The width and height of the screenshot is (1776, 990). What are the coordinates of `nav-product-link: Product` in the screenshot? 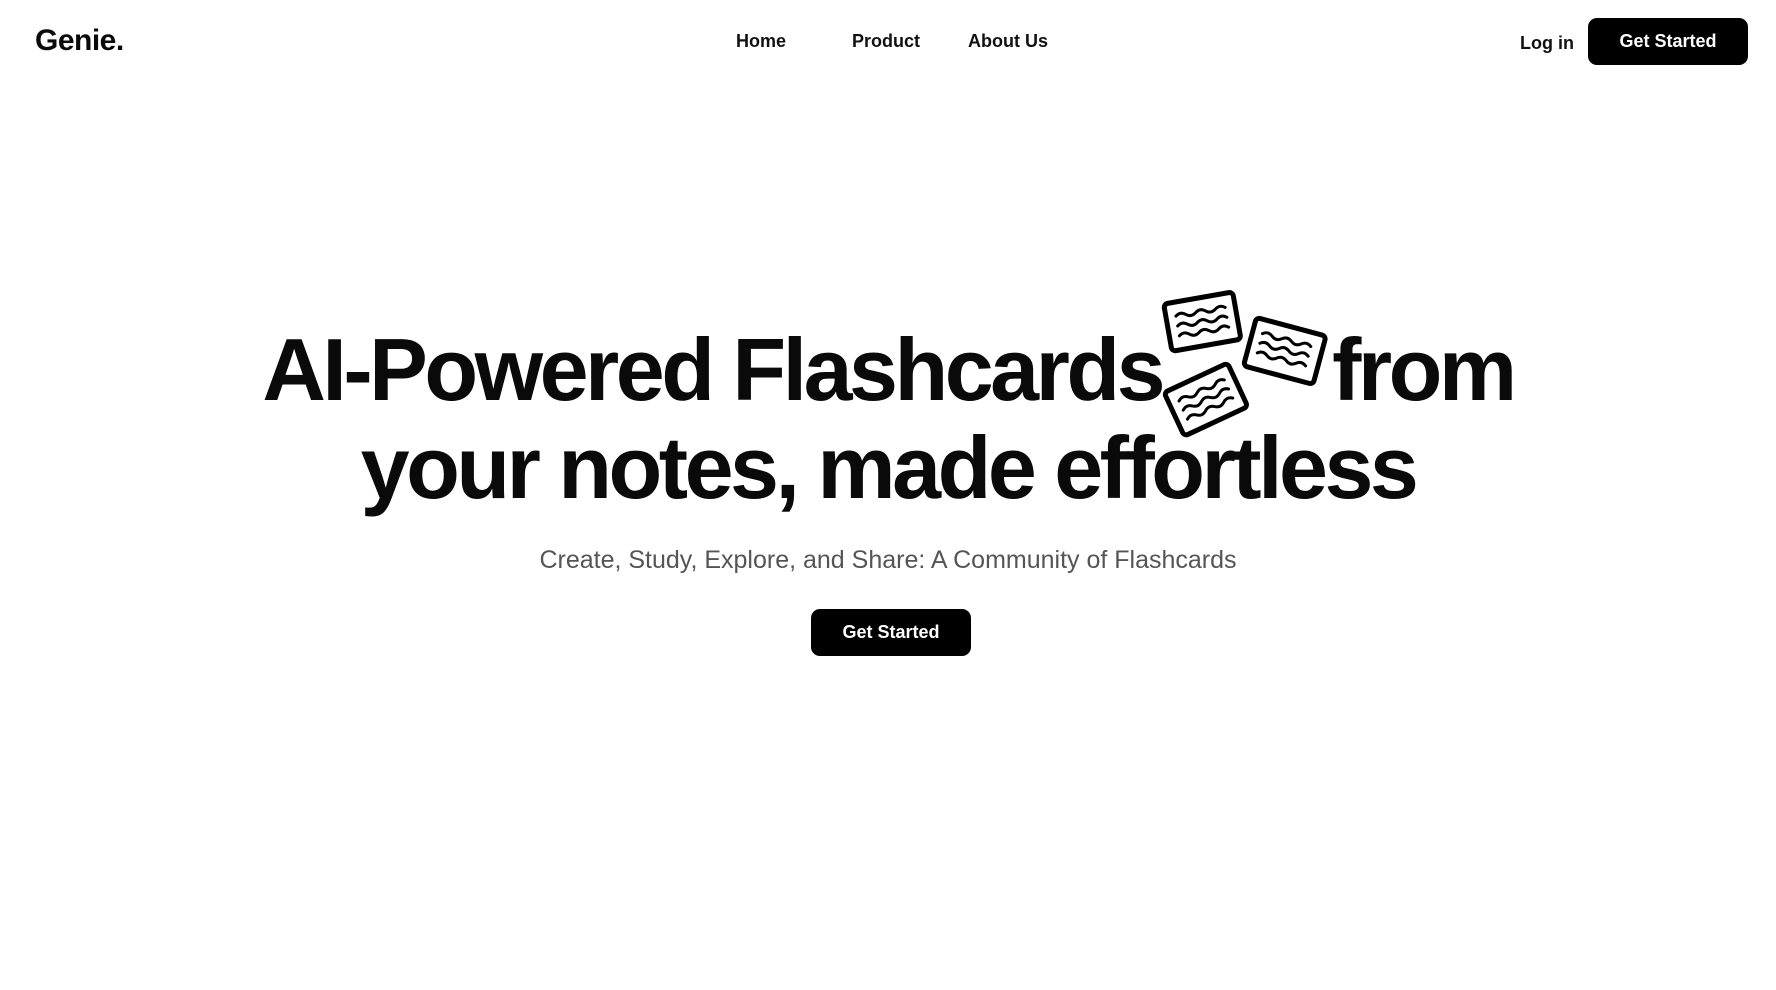 It's located at (886, 41).